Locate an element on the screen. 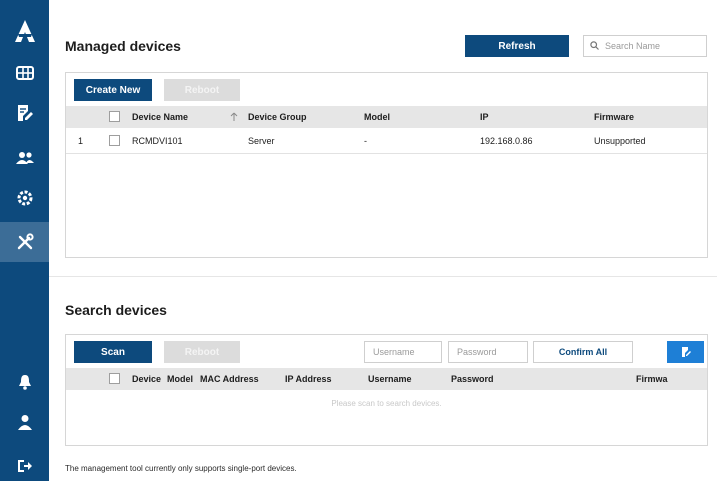 The width and height of the screenshot is (717, 481). col-device: Device is located at coordinates (146, 379).